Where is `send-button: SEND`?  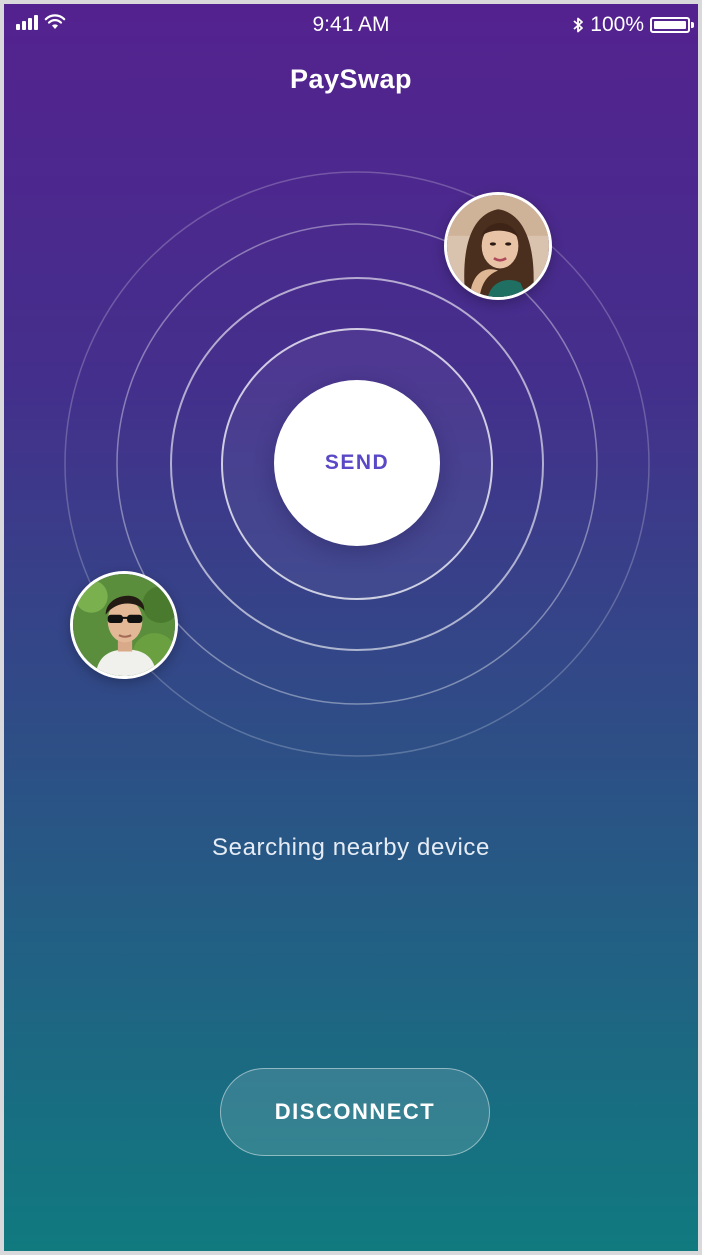 send-button: SEND is located at coordinates (357, 463).